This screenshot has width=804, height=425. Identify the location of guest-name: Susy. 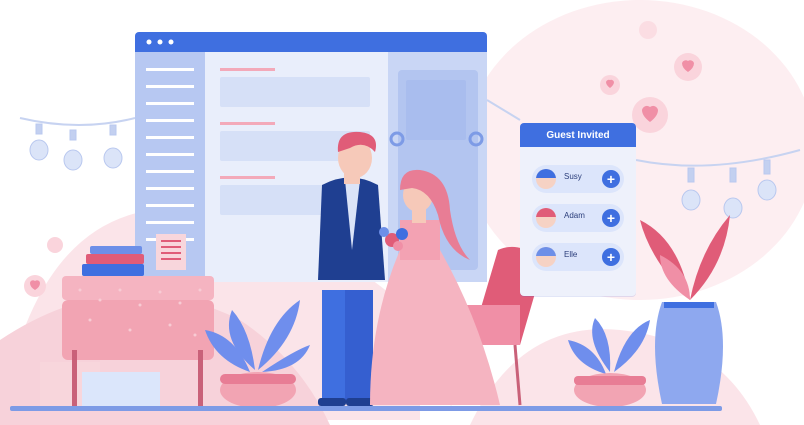
(573, 176).